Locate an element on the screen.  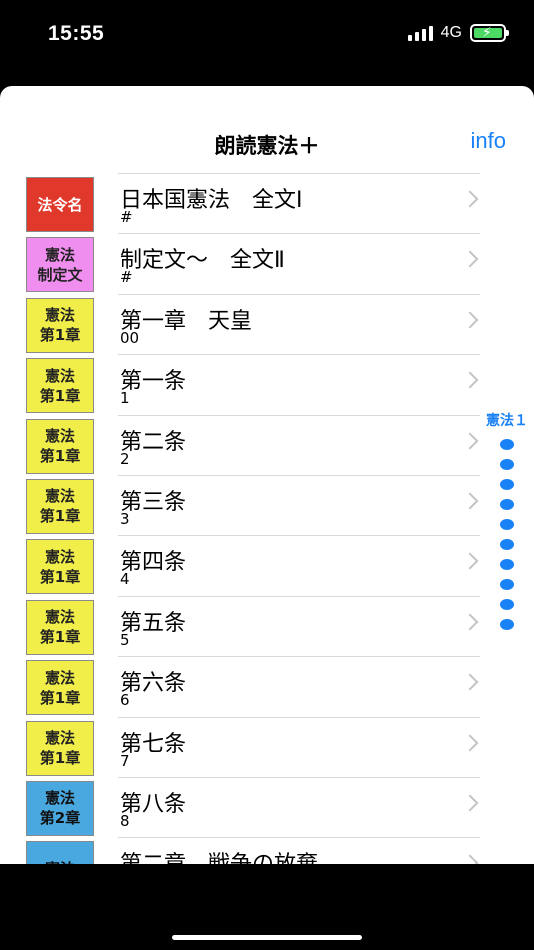
row-title: 制定文〜 全文Ⅱ is located at coordinates (202, 261).